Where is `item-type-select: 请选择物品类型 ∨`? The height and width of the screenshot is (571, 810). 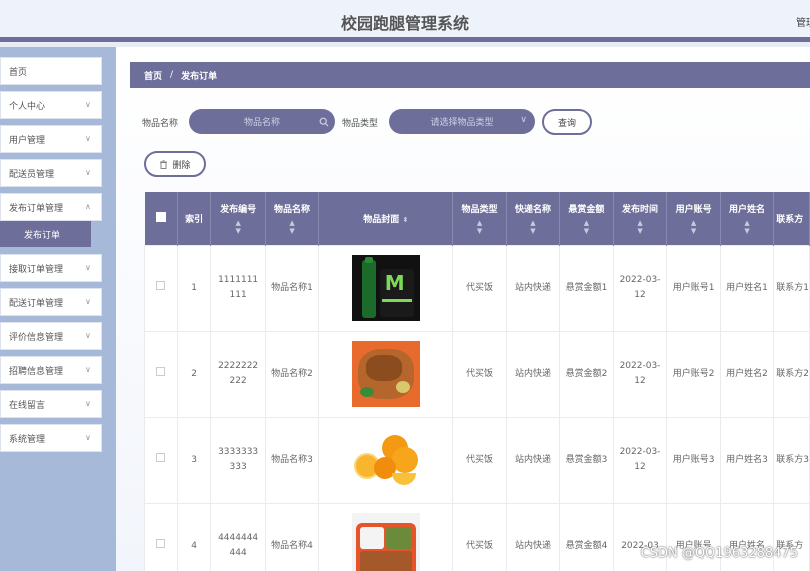
item-type-select: 请选择物品类型 ∨ is located at coordinates (462, 121).